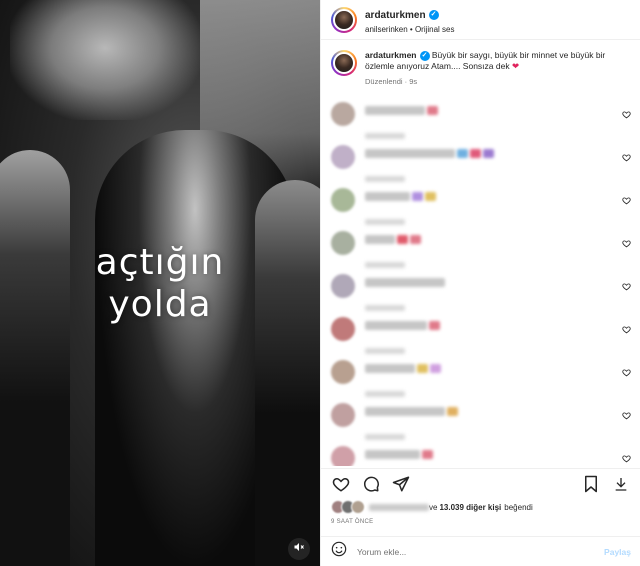  I want to click on liker-name-blurred, so click(399, 507).